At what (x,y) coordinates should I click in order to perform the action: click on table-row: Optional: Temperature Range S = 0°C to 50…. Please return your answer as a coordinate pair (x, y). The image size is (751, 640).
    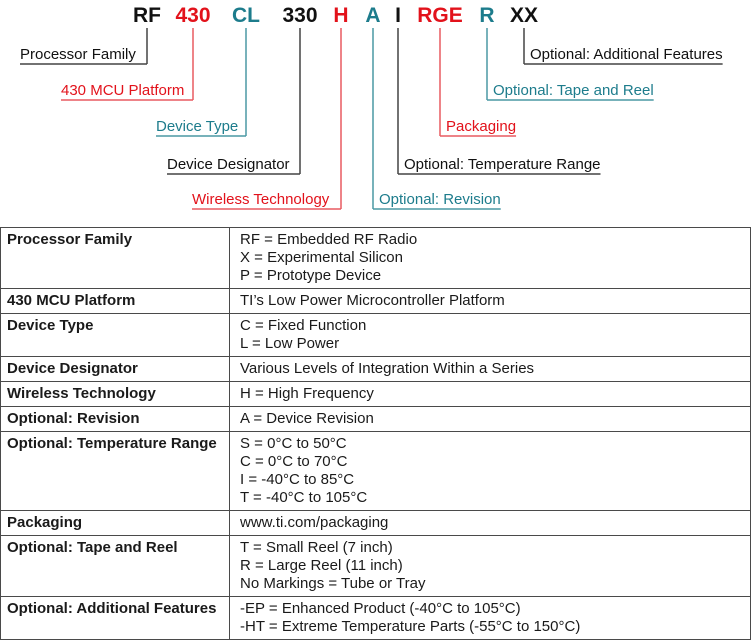
    Looking at the image, I should click on (375, 471).